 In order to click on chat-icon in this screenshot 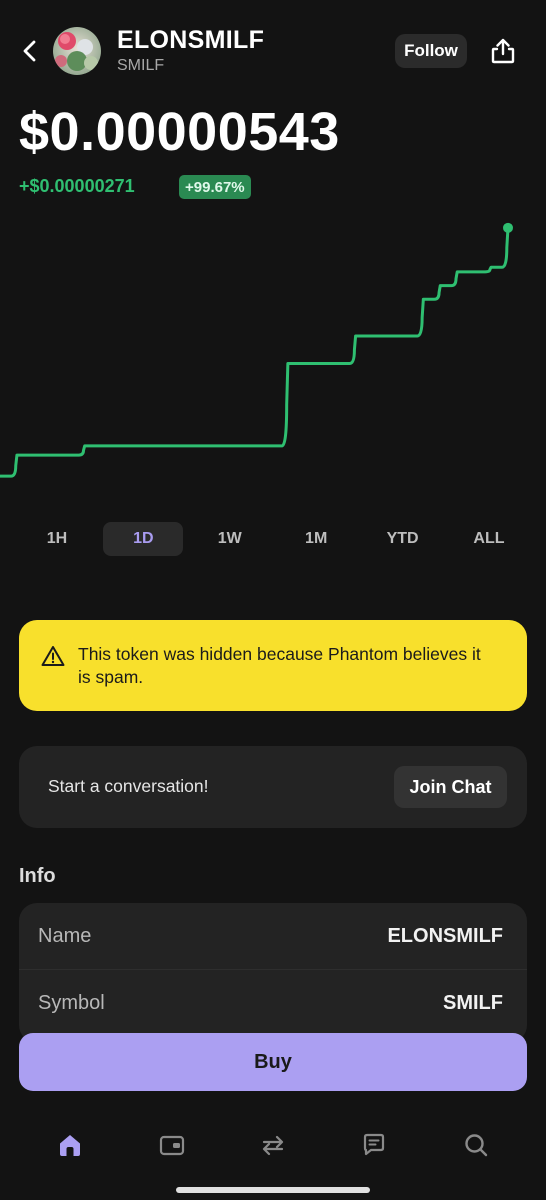, I will do `click(374, 1144)`.